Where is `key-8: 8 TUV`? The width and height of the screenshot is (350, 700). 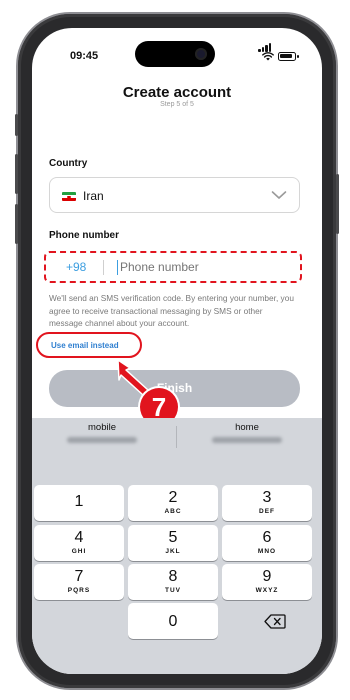
key-8: 8 TUV is located at coordinates (173, 582).